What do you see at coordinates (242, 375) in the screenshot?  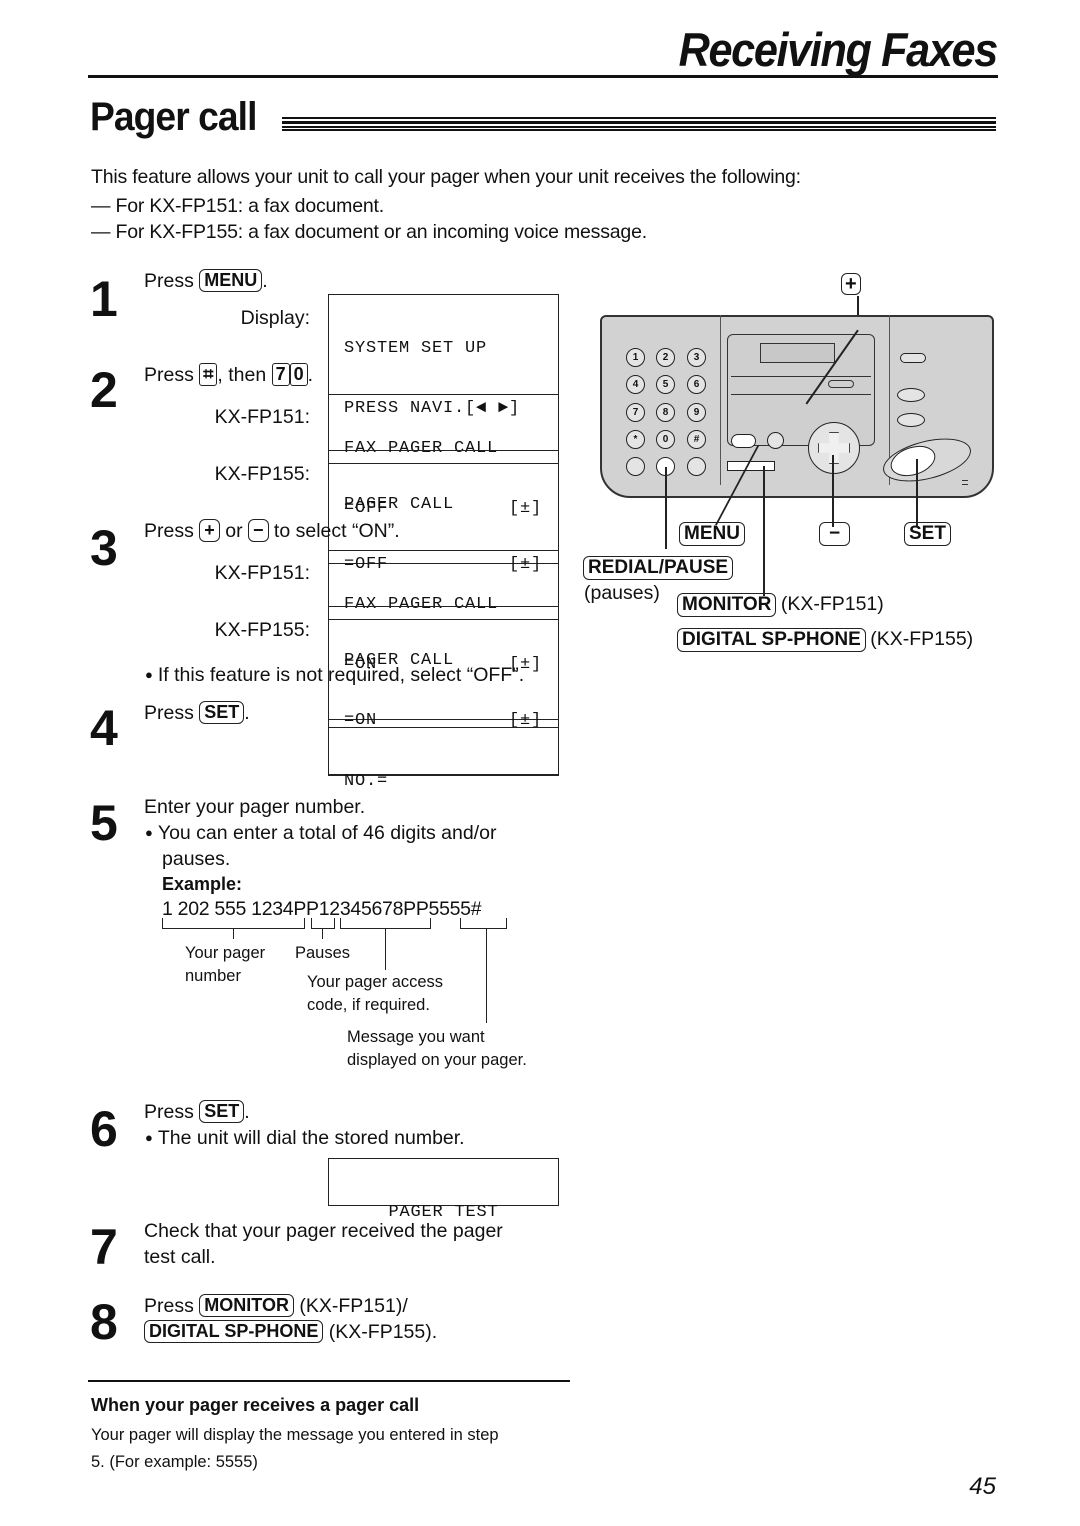 I see `then-text: , then` at bounding box center [242, 375].